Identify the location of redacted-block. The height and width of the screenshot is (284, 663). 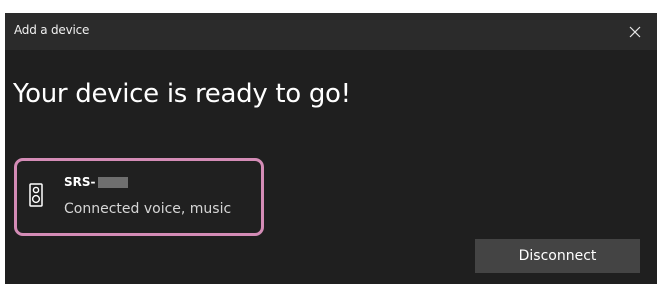
(112, 182).